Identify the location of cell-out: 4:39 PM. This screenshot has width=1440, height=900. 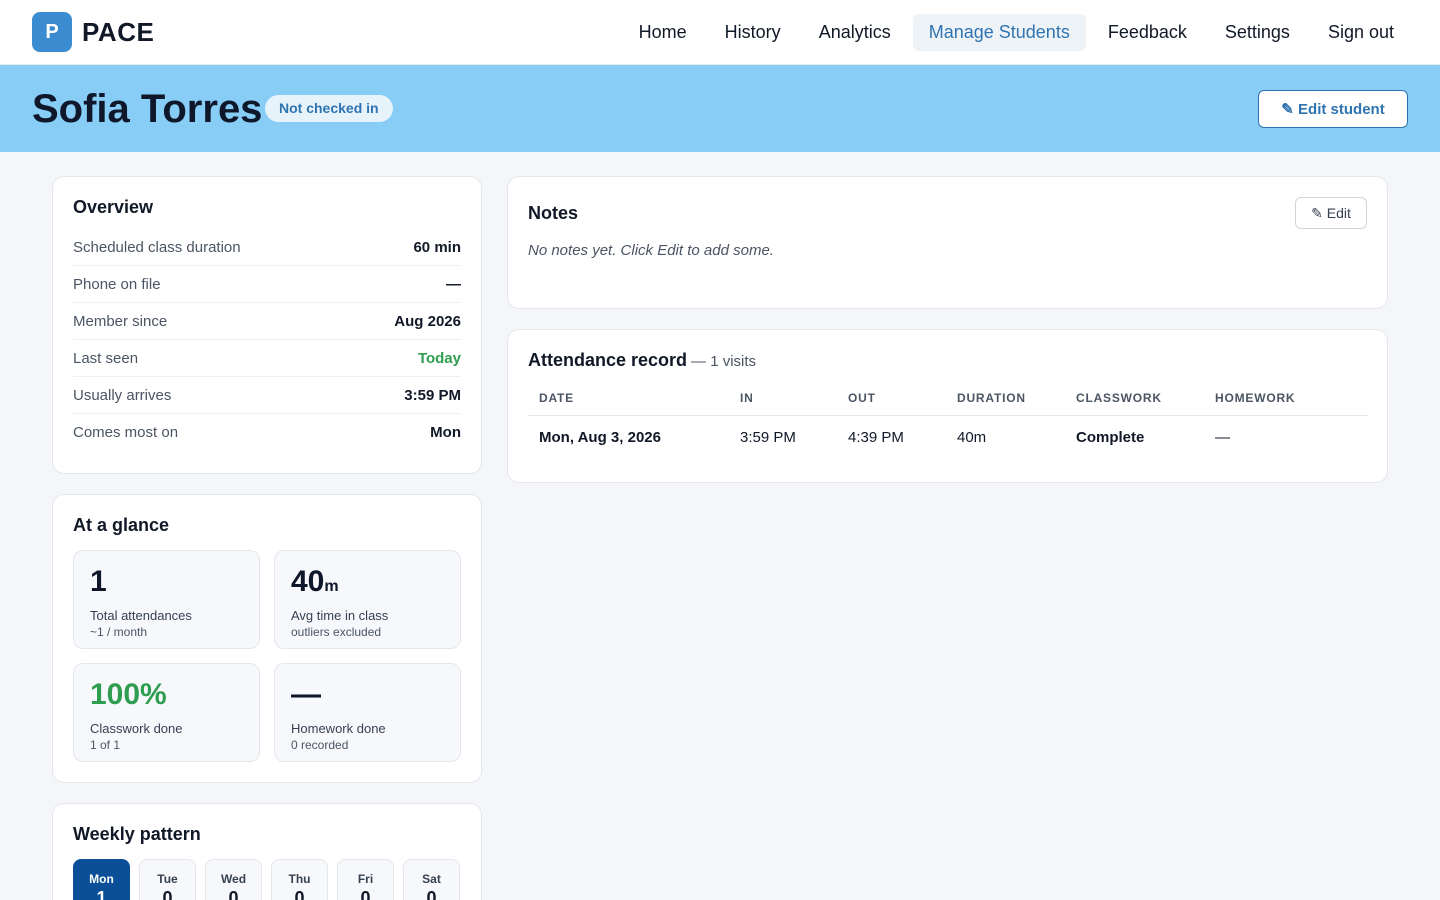
(876, 437).